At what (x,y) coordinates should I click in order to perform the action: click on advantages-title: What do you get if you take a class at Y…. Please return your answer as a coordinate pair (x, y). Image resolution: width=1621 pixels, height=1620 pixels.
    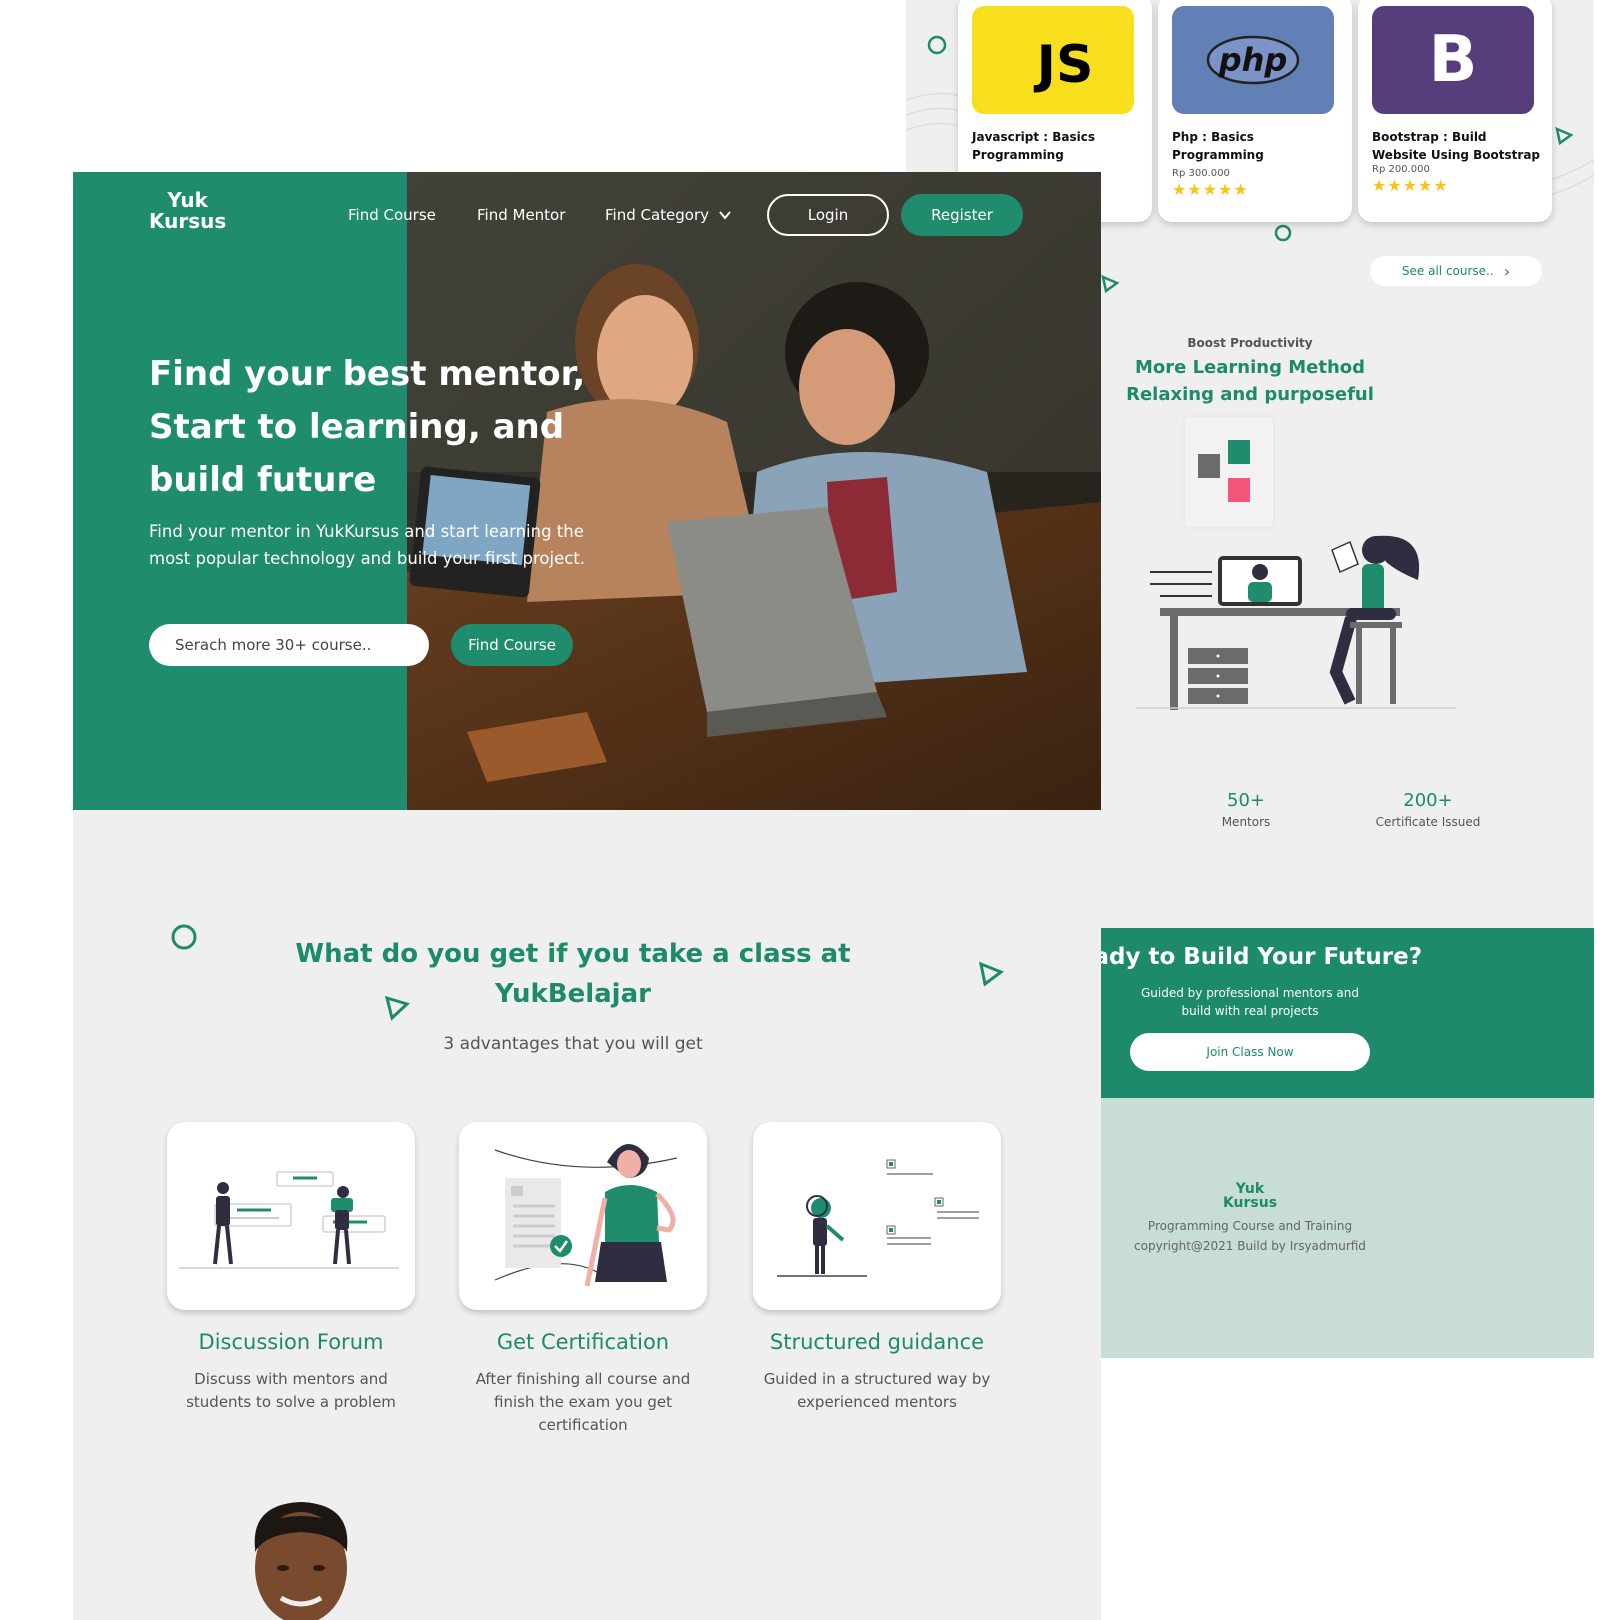
    Looking at the image, I should click on (573, 974).